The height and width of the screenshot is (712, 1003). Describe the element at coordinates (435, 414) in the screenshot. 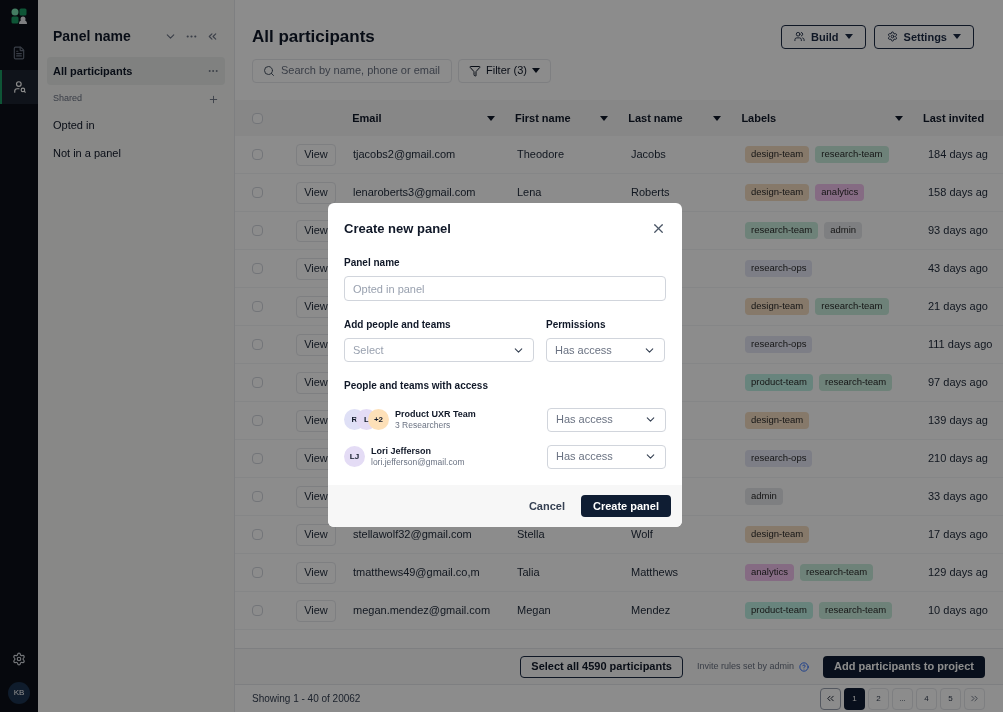

I see `member-name: Product UXR Team` at that location.